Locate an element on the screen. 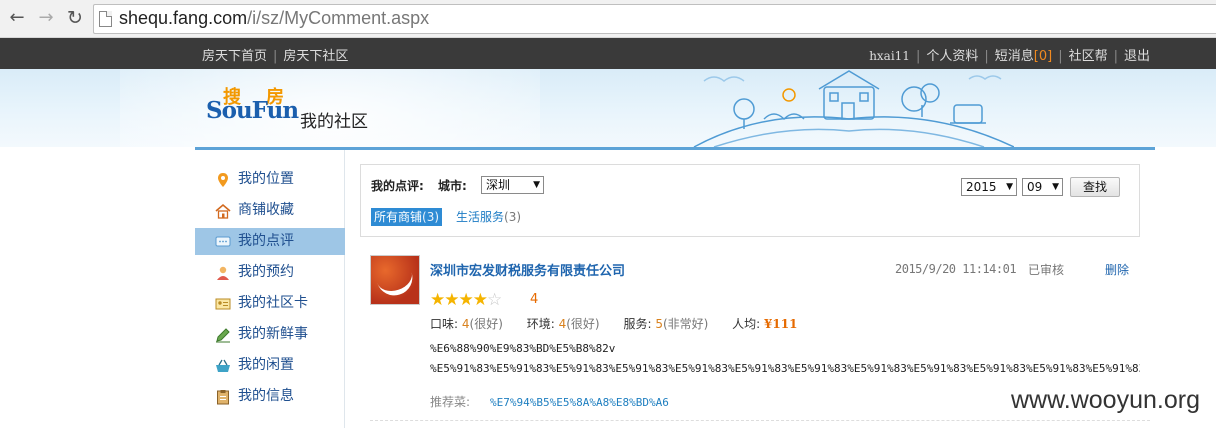  browser-toolbar: ← → ↻ shequ.fang.com/i/sz/MyComment.aspx is located at coordinates (608, 19).